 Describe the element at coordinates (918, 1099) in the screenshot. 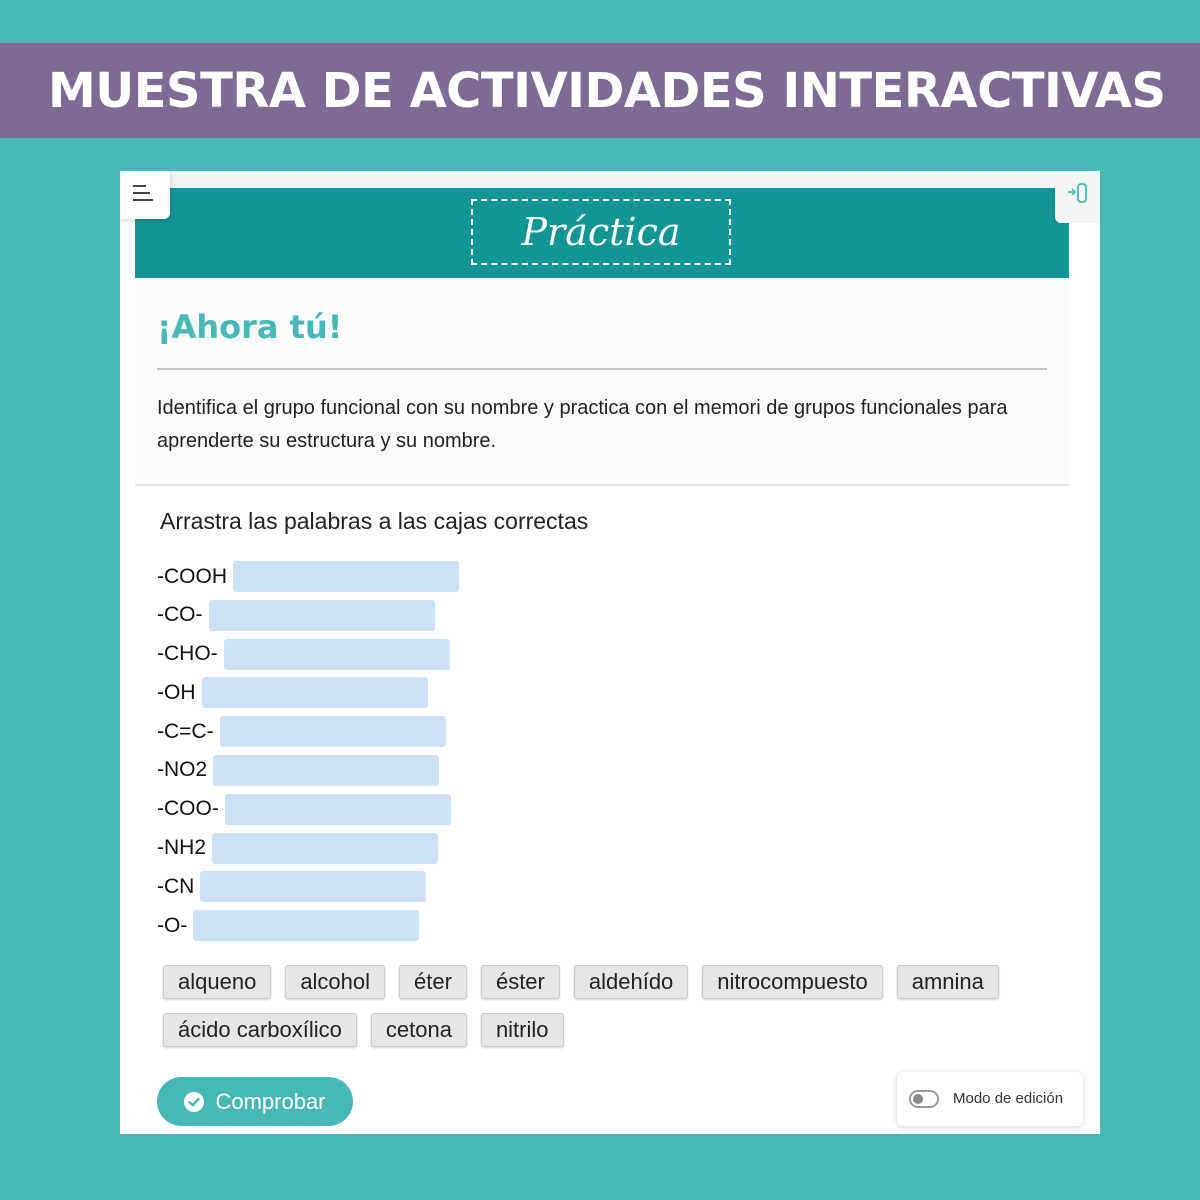

I see `toggle-knob` at that location.